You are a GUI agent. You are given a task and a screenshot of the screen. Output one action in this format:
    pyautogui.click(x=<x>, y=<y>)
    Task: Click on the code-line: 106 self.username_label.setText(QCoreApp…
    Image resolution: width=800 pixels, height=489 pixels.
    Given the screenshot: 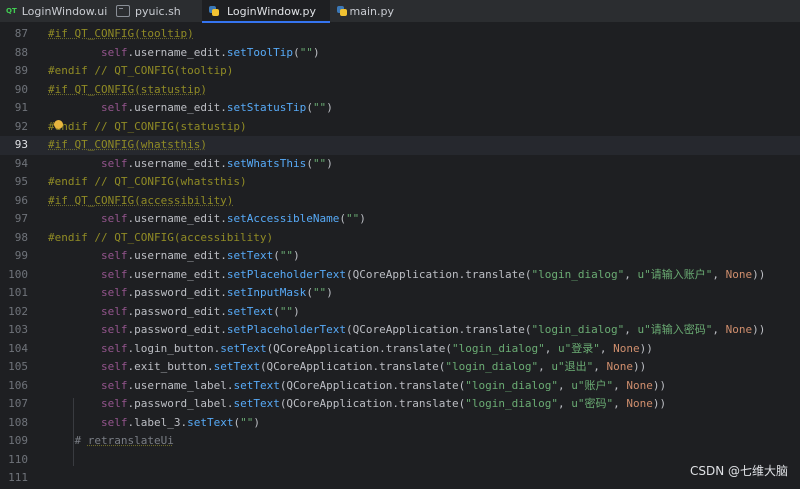 What is the action you would take?
    pyautogui.click(x=400, y=386)
    